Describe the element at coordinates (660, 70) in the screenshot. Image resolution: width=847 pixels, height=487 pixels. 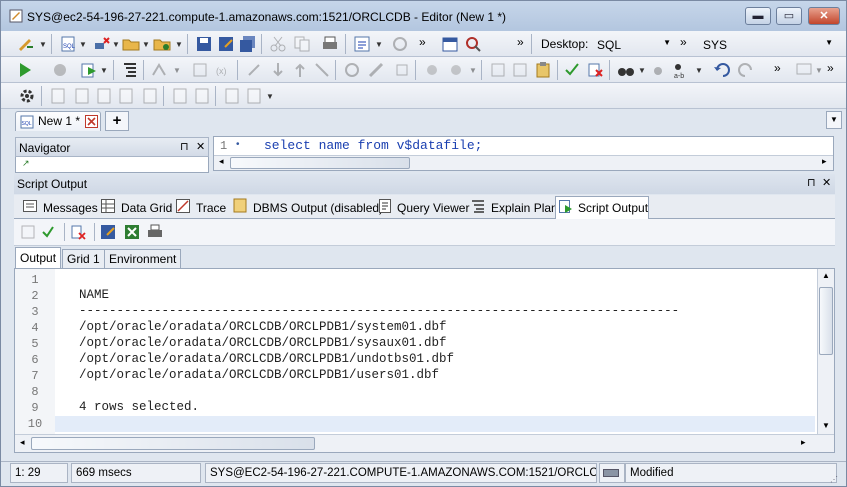
I see `find-next-icon` at that location.